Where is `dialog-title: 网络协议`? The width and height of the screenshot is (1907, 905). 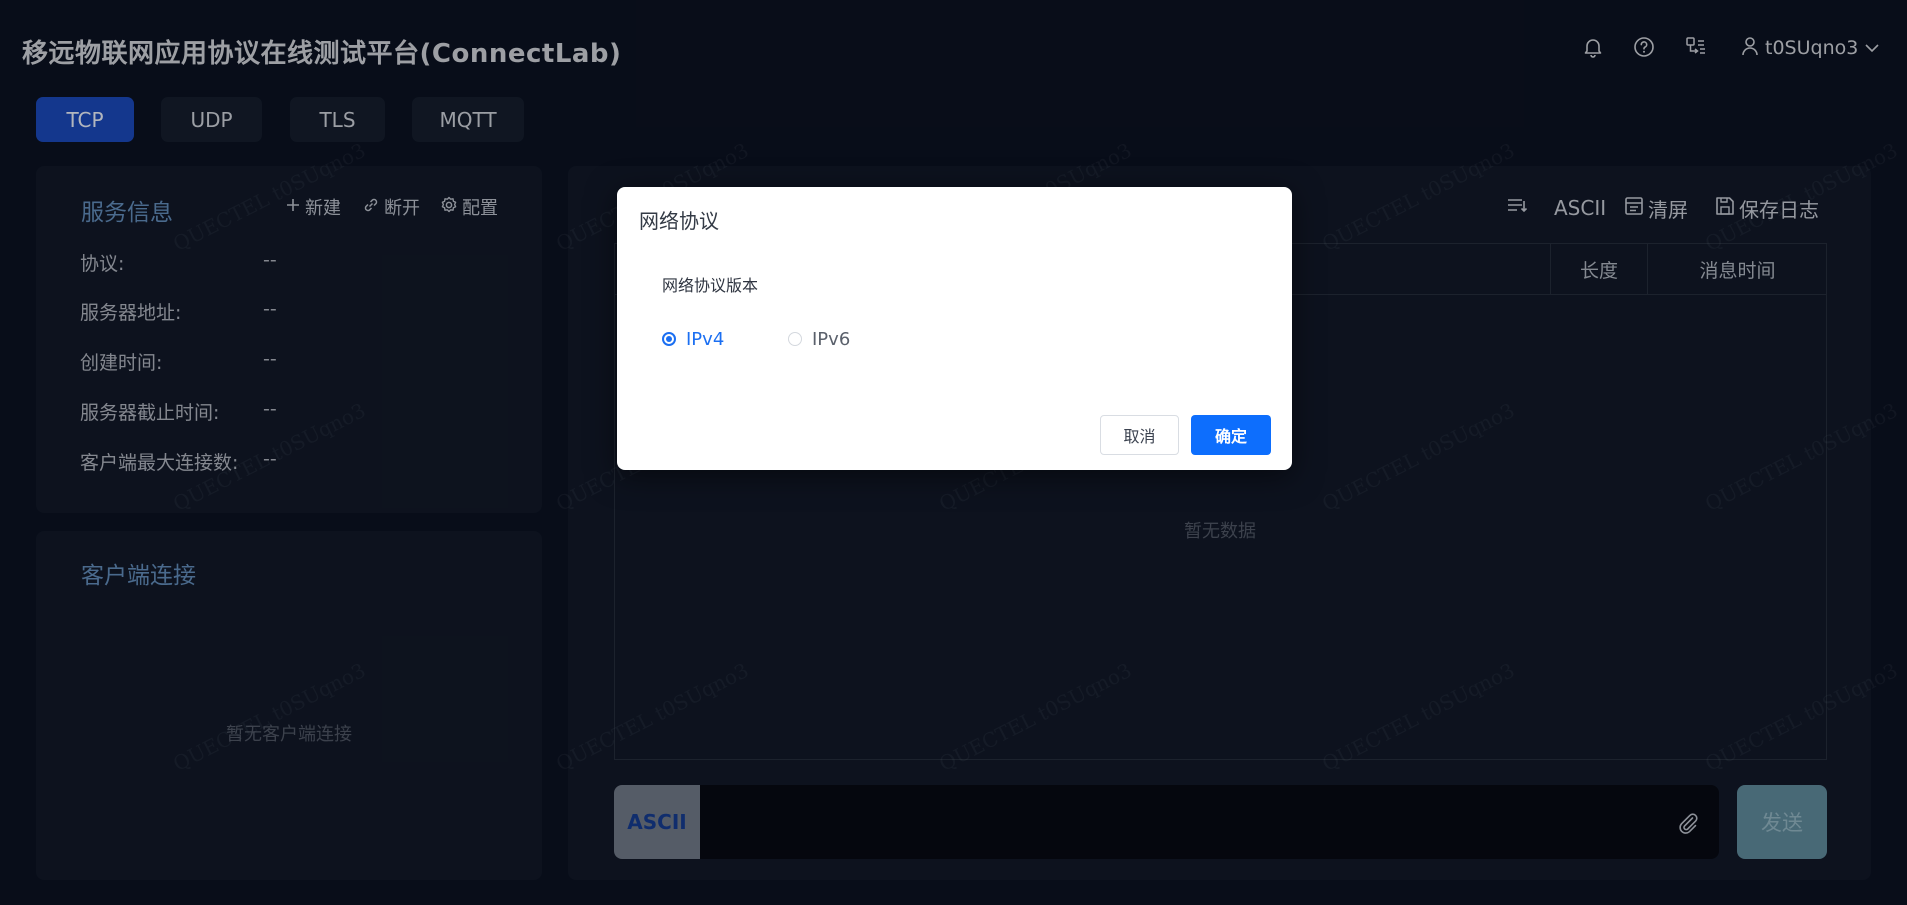 dialog-title: 网络协议 is located at coordinates (679, 221).